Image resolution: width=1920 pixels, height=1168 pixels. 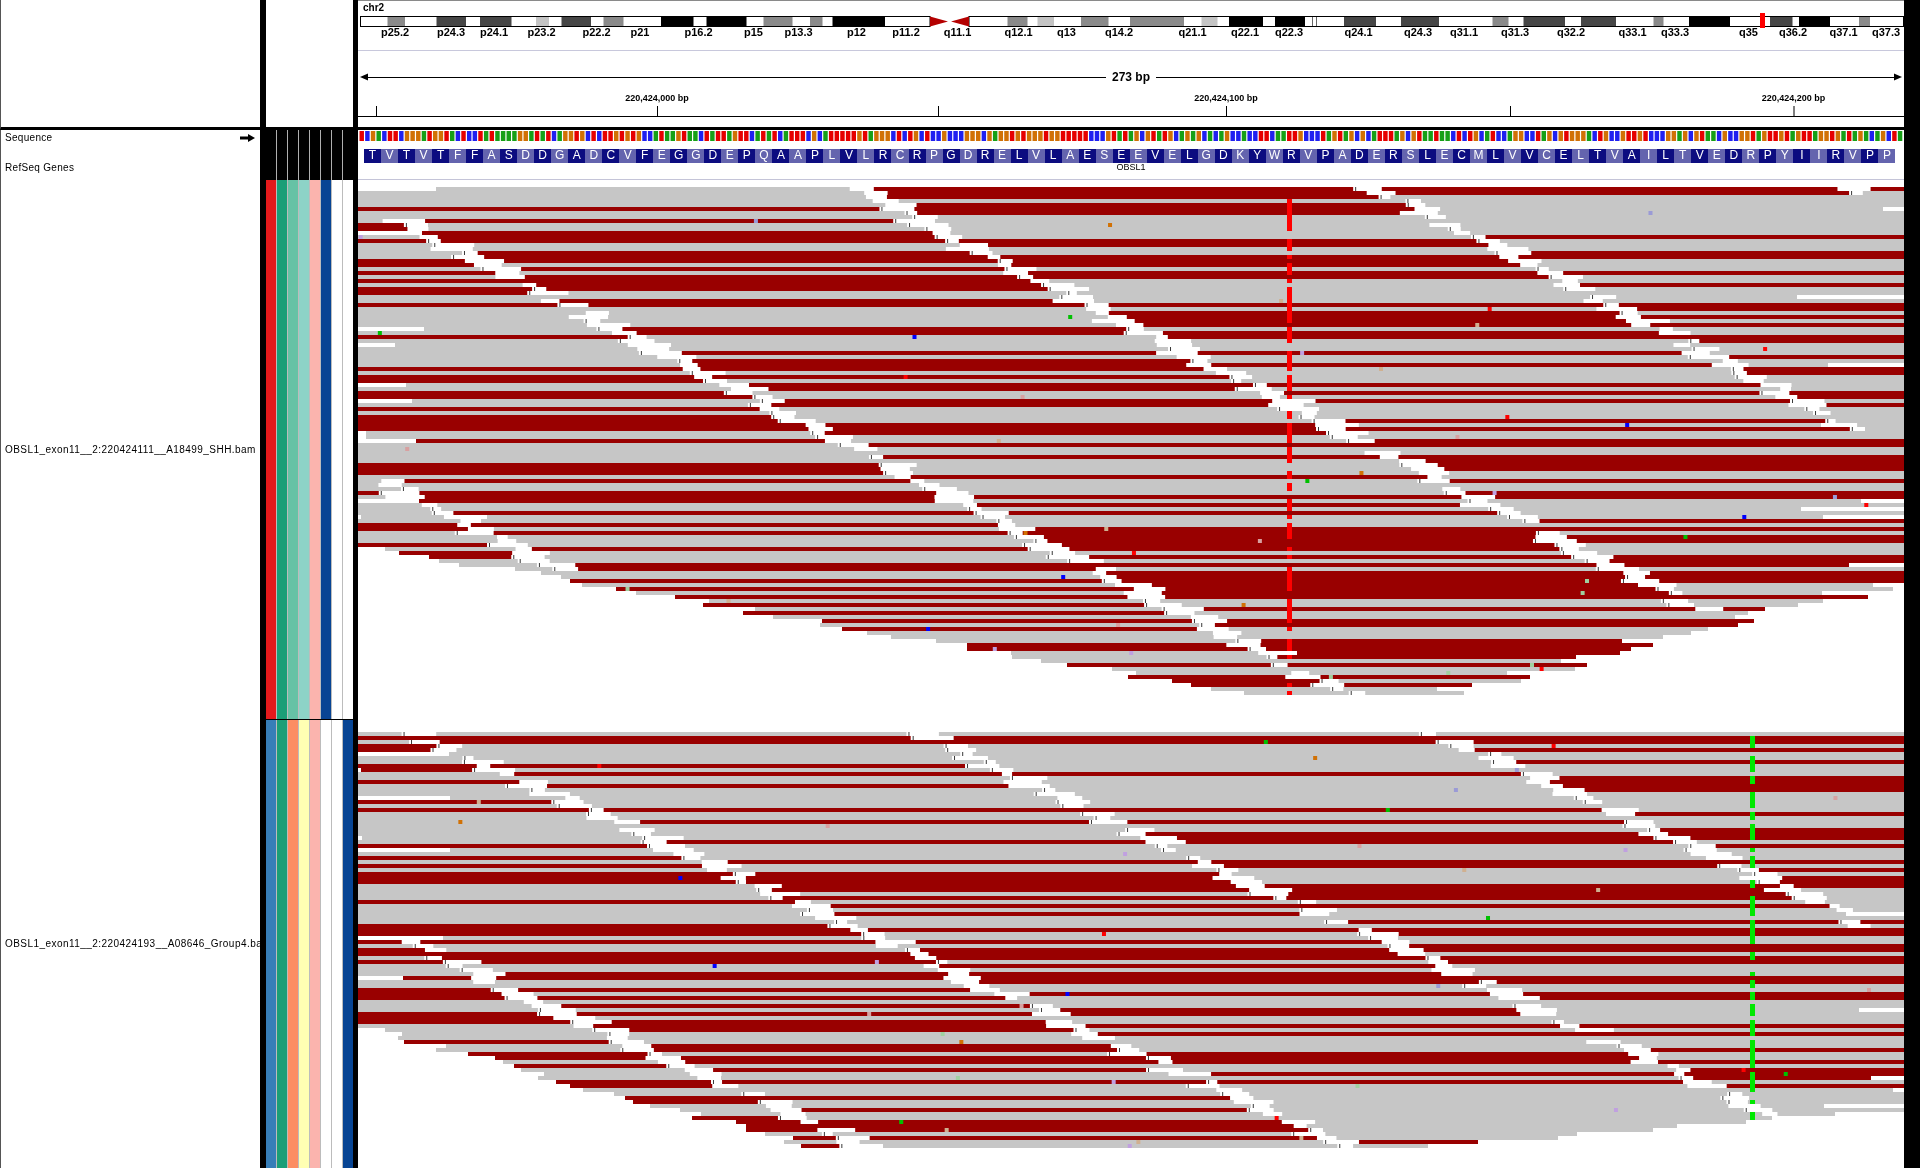 I want to click on tick-label: 220,424,000 bp, so click(x=657, y=98).